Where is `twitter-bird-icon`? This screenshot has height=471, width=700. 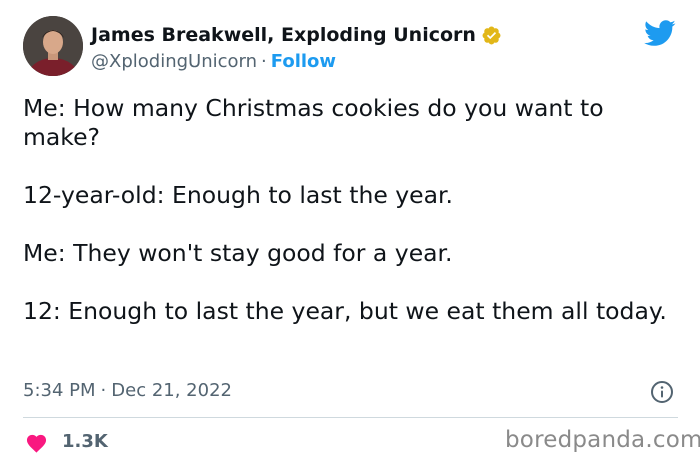
twitter-bird-icon is located at coordinates (660, 33).